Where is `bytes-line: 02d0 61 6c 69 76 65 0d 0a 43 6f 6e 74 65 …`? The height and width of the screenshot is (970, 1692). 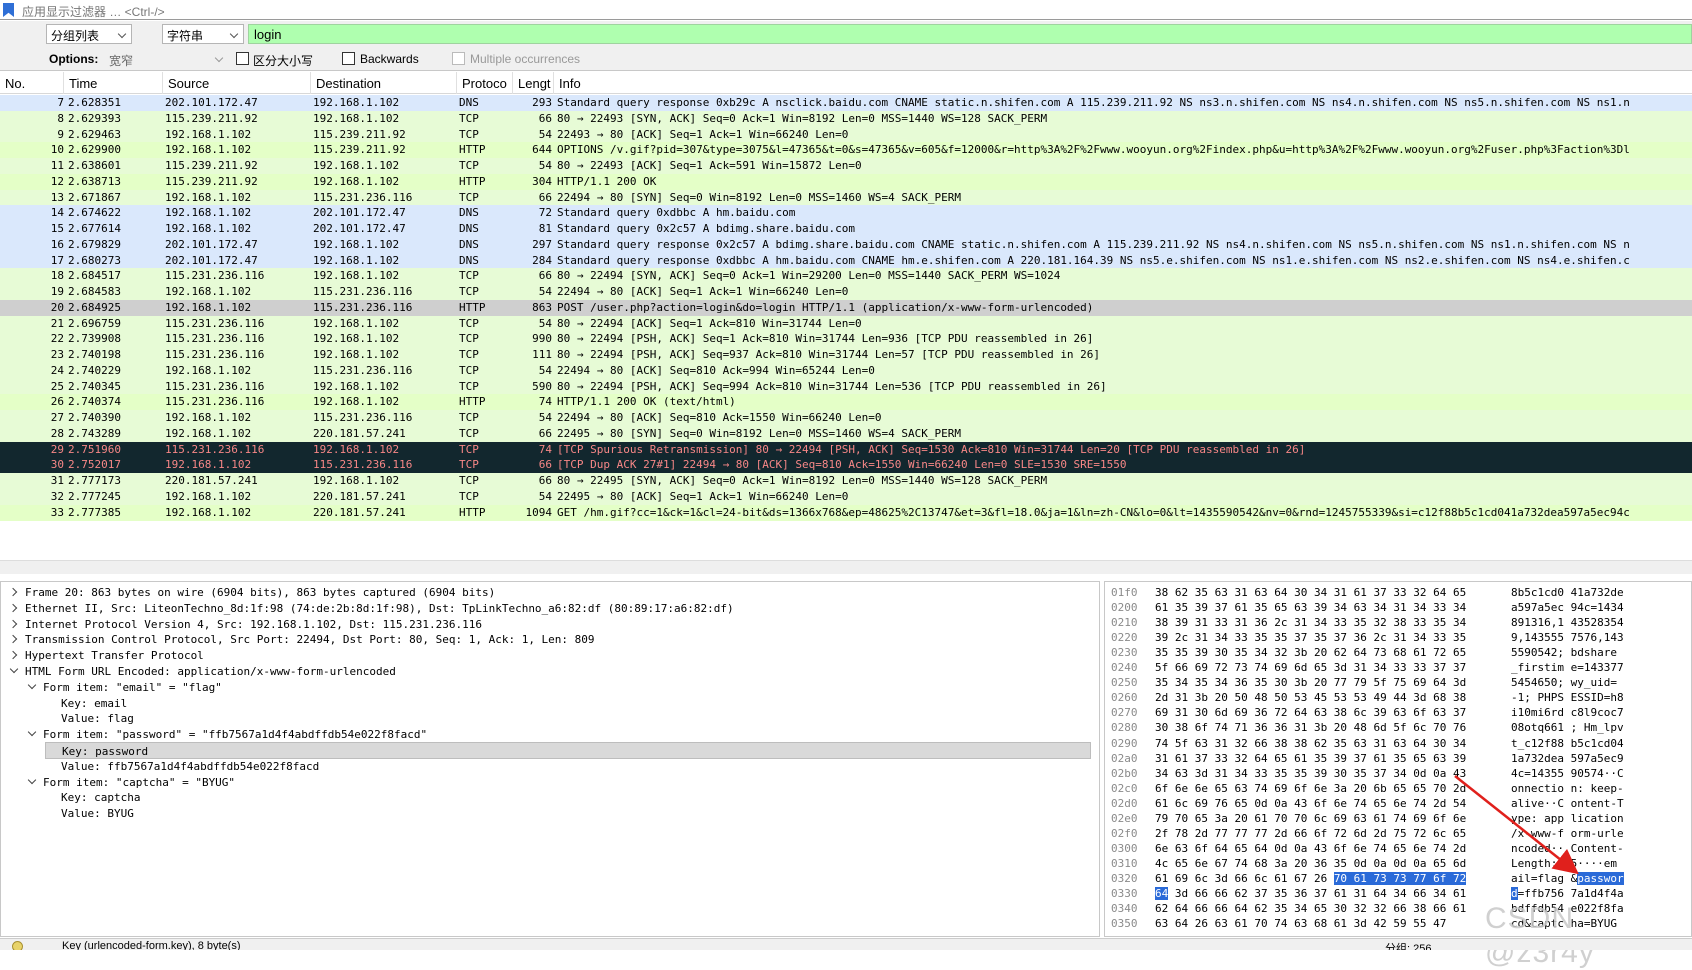
bytes-line: 02d0 61 6c 69 76 65 0d 0a 43 6f 6e 74 65 … is located at coordinates (1398, 803).